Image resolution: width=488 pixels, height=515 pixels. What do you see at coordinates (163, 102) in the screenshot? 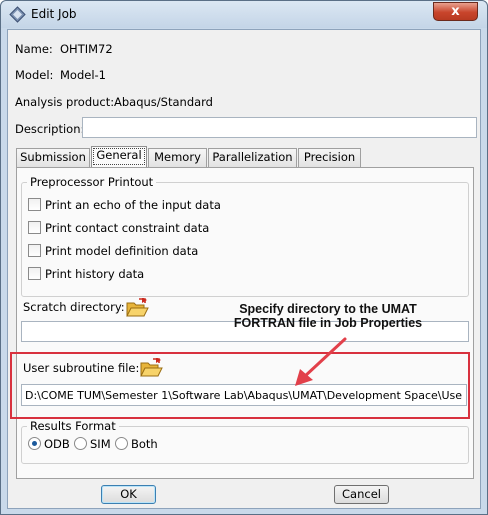
I see `analysis-product-value: Abaqus/Standard` at bounding box center [163, 102].